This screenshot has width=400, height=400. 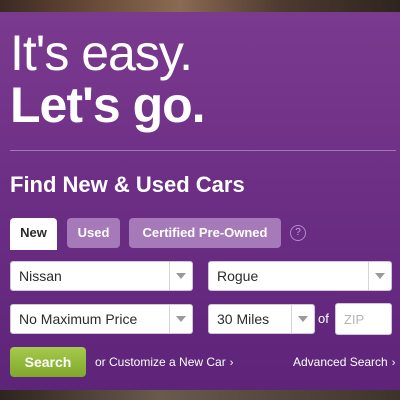 I want to click on tab-certified-pre-owned: Certified Pre-Owned, so click(x=205, y=233).